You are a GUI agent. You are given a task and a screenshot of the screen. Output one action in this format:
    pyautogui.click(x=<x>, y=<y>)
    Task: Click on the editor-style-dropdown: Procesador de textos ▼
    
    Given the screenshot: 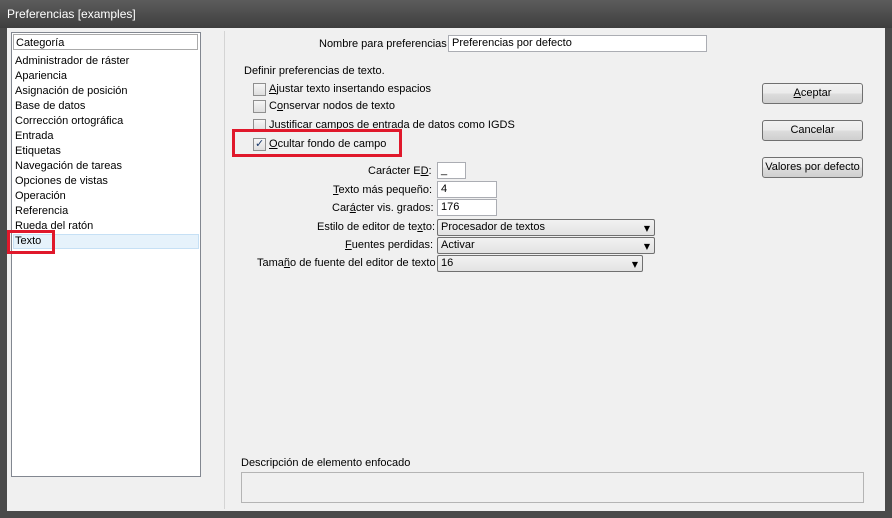 What is the action you would take?
    pyautogui.click(x=546, y=227)
    